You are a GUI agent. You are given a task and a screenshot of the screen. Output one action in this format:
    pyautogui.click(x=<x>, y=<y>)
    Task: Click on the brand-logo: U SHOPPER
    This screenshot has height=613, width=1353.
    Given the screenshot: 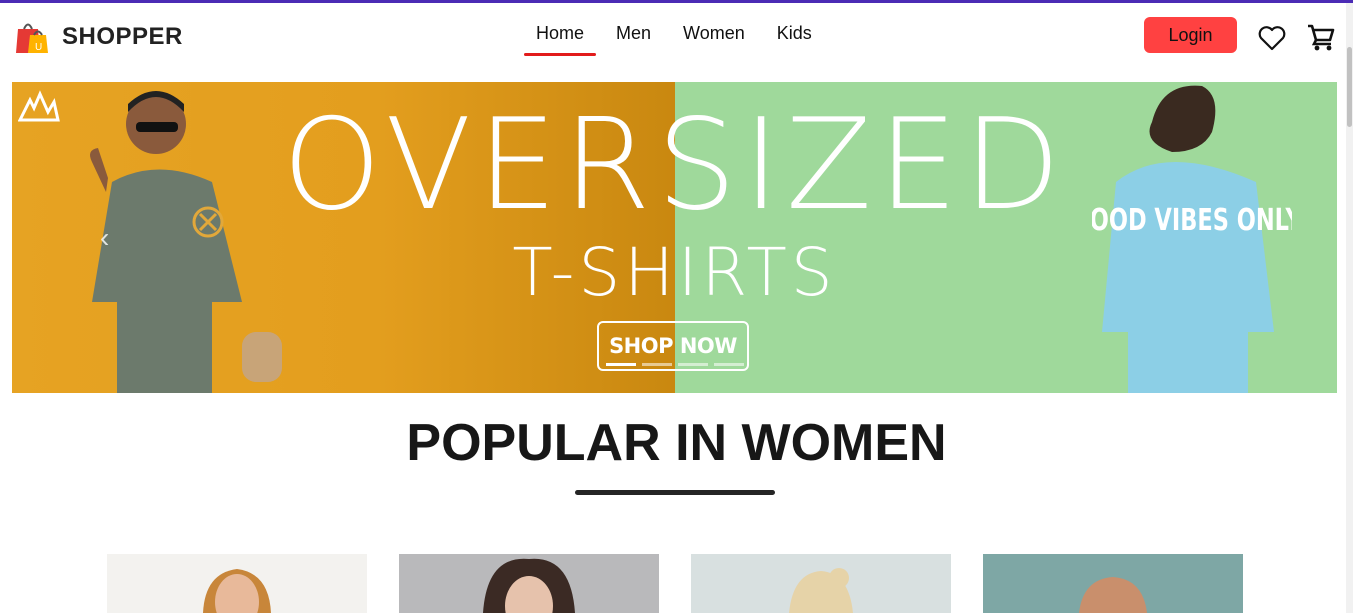 What is the action you would take?
    pyautogui.click(x=97, y=37)
    